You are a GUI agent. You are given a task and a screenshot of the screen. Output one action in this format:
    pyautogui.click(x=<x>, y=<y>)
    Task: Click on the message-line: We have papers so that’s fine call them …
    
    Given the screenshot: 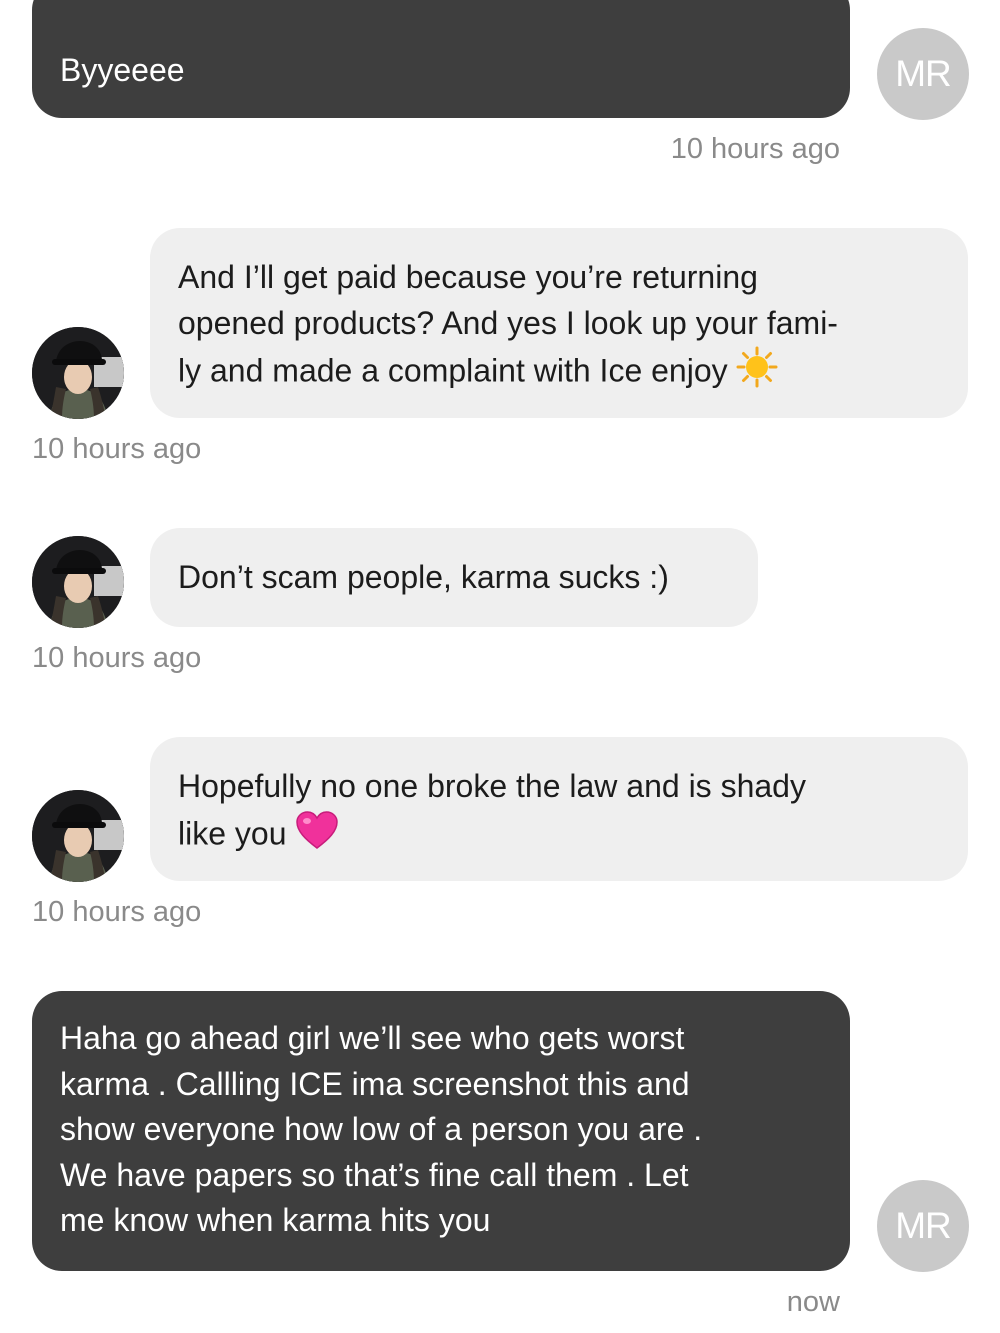 What is the action you would take?
    pyautogui.click(x=374, y=1174)
    